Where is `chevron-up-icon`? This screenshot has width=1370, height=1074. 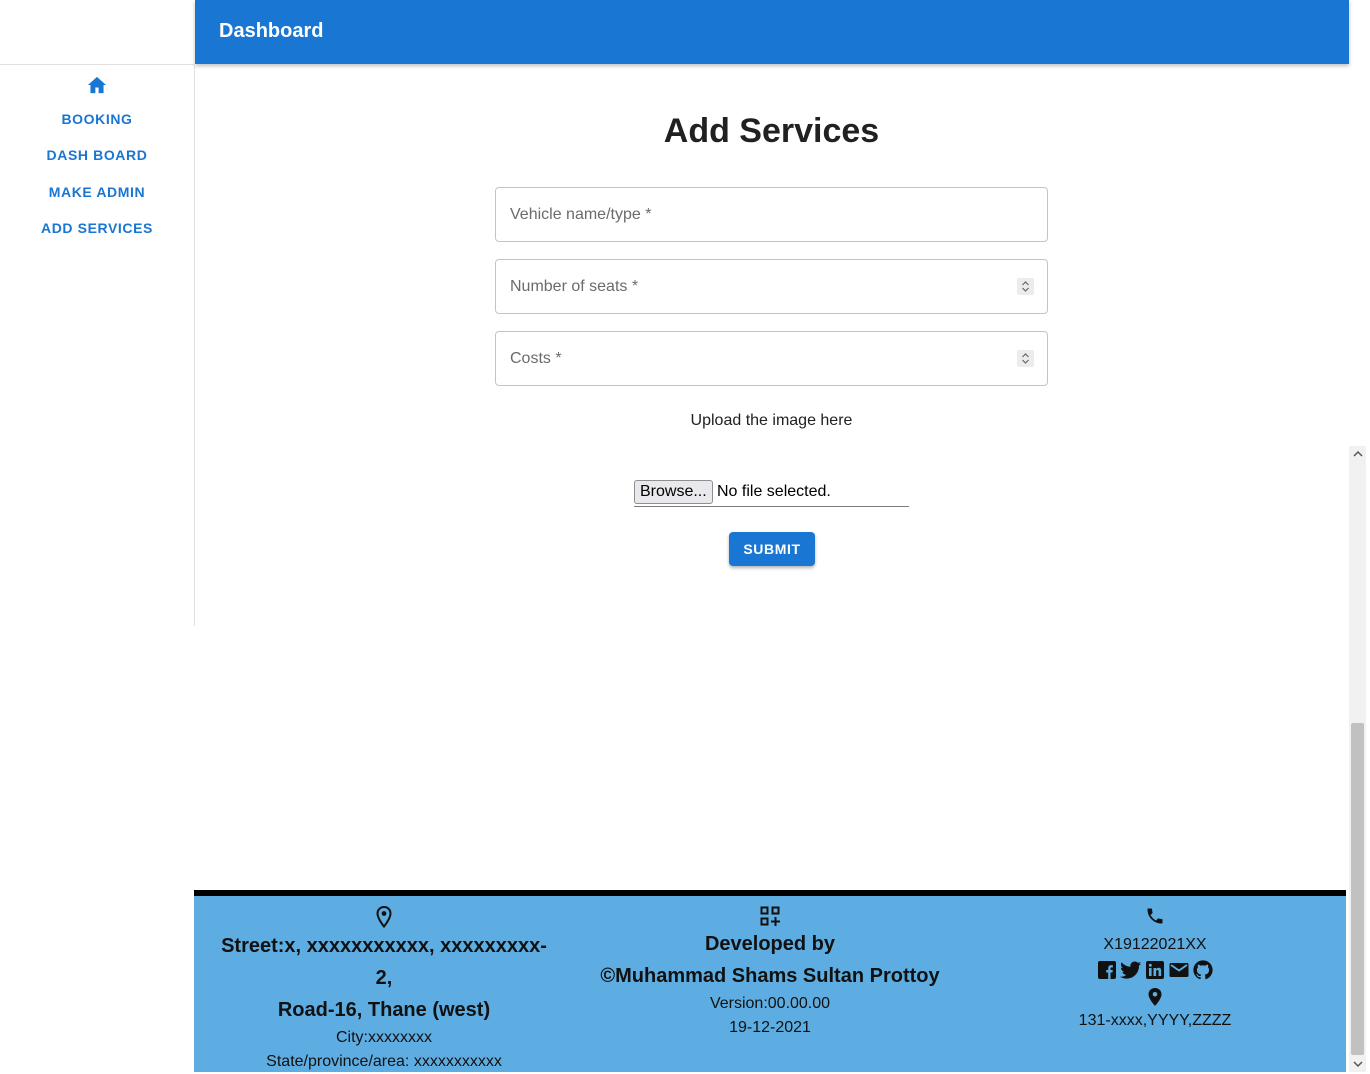 chevron-up-icon is located at coordinates (1357, 453).